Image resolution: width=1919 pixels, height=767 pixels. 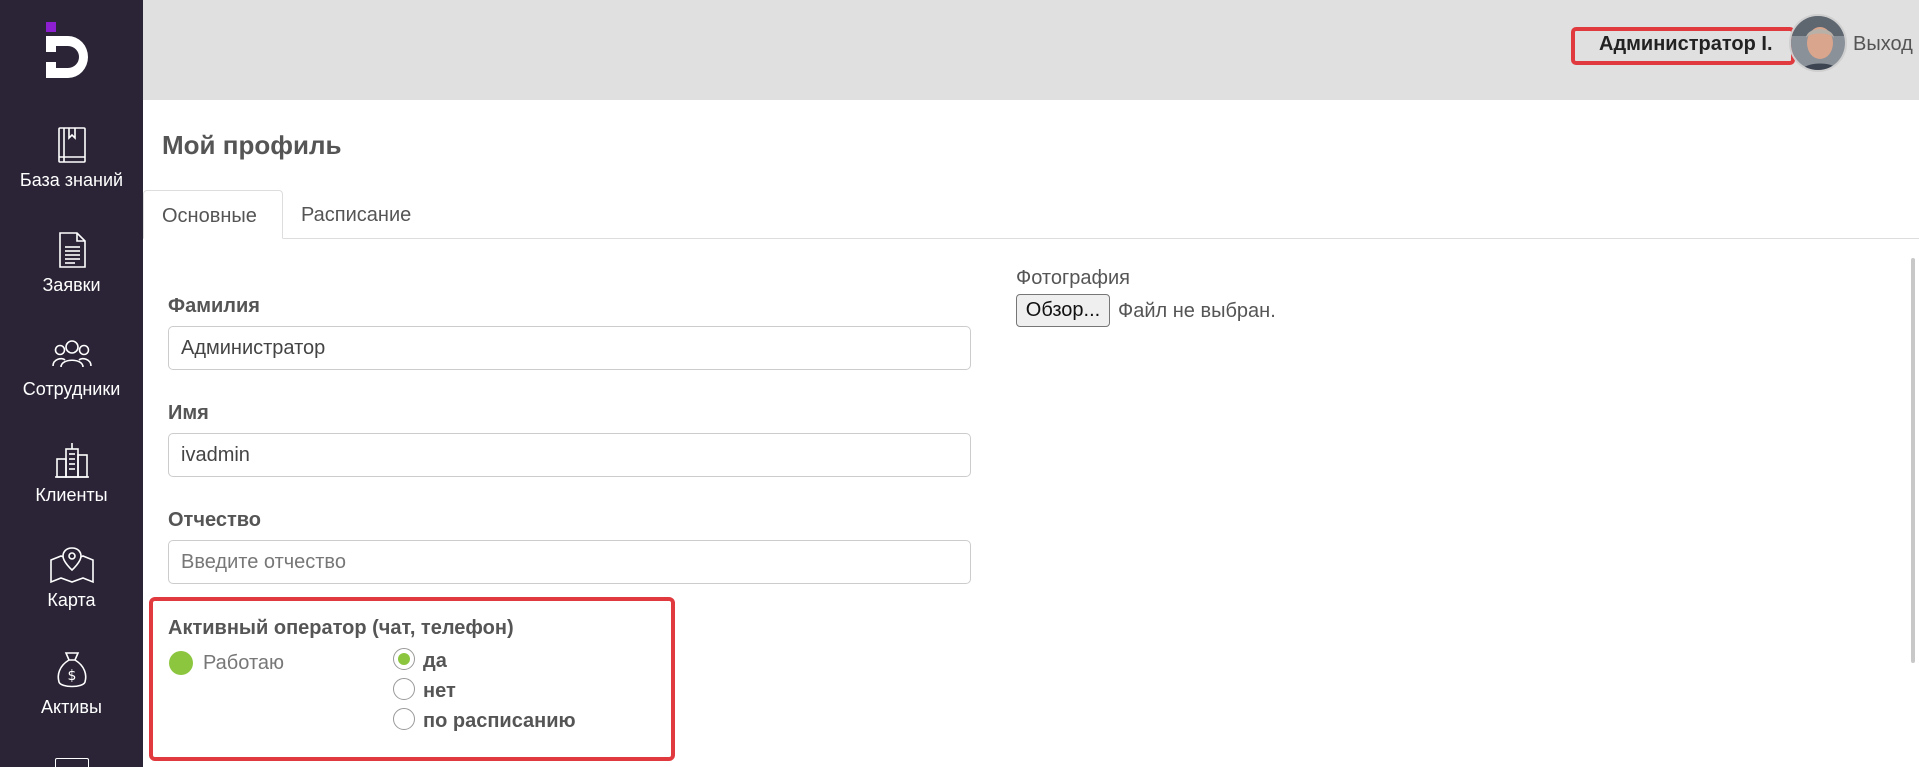 I want to click on status-text: Работаю, so click(x=243, y=663).